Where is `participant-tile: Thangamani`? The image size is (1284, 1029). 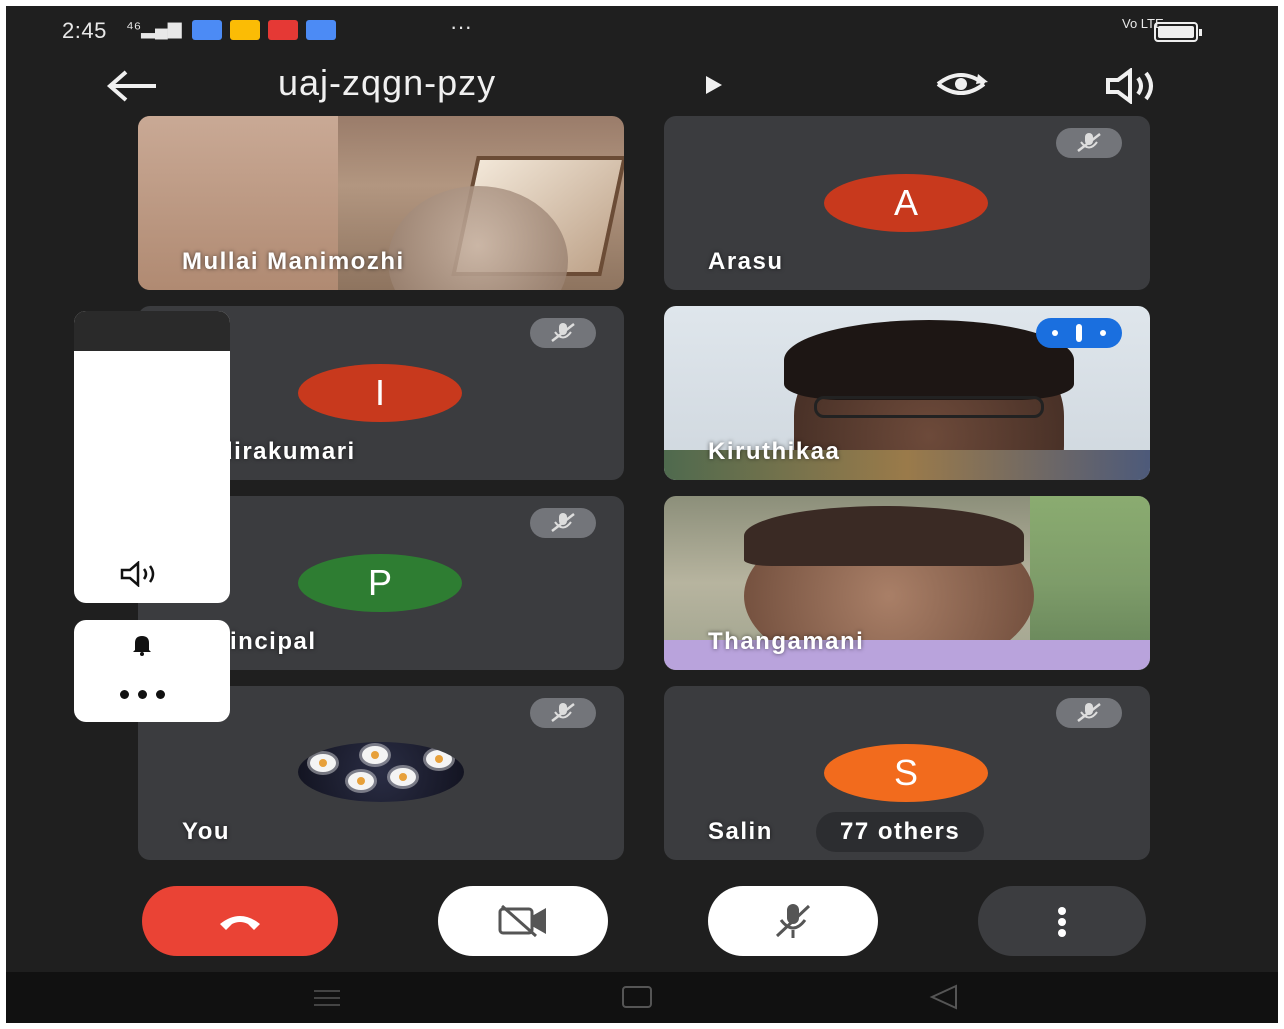 participant-tile: Thangamani is located at coordinates (907, 583).